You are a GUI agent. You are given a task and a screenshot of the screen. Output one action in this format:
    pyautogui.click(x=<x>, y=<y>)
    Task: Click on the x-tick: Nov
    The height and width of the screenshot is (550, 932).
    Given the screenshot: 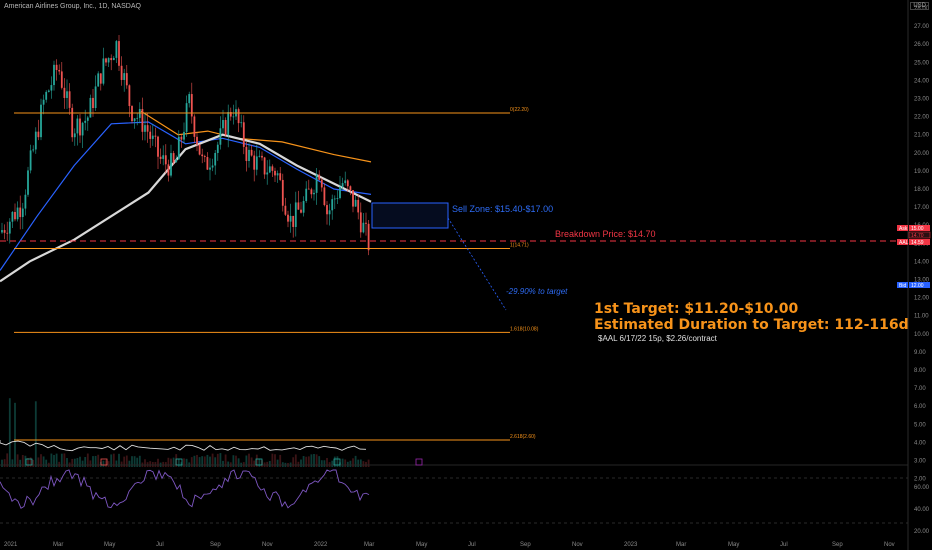 What is the action you would take?
    pyautogui.click(x=889, y=545)
    